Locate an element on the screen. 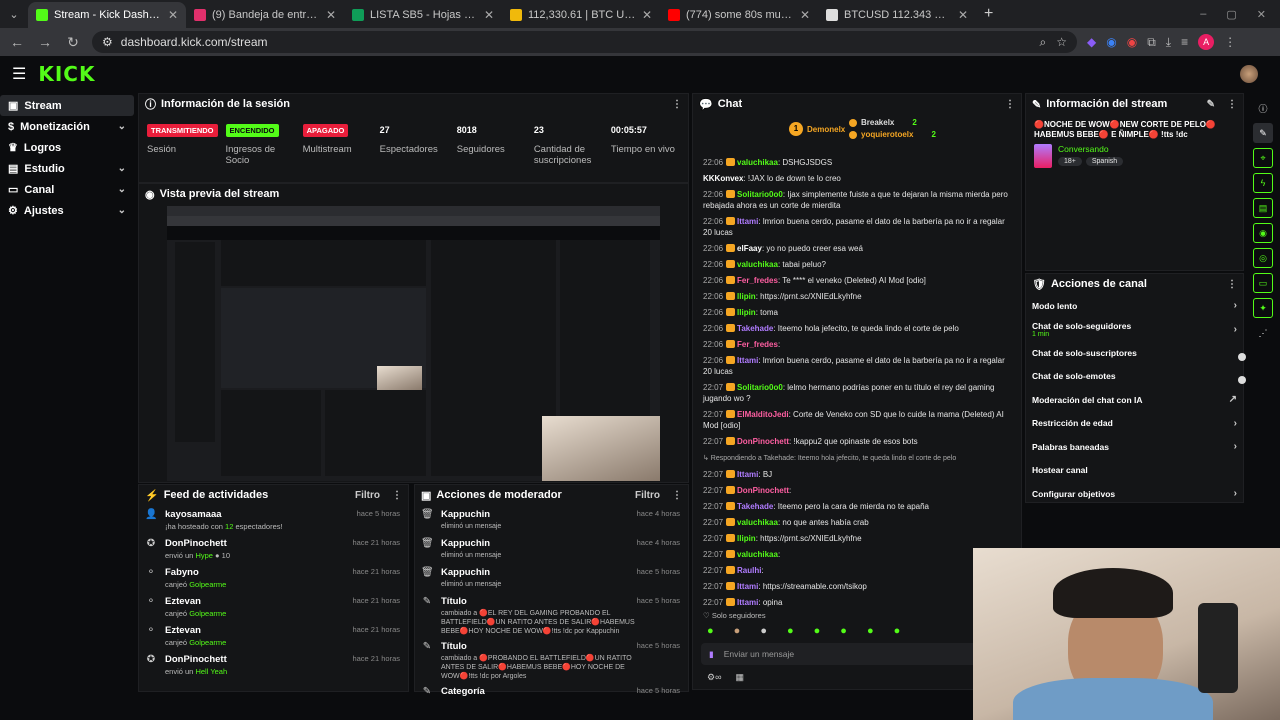  chat-username: Fer_fredes is located at coordinates (757, 280).